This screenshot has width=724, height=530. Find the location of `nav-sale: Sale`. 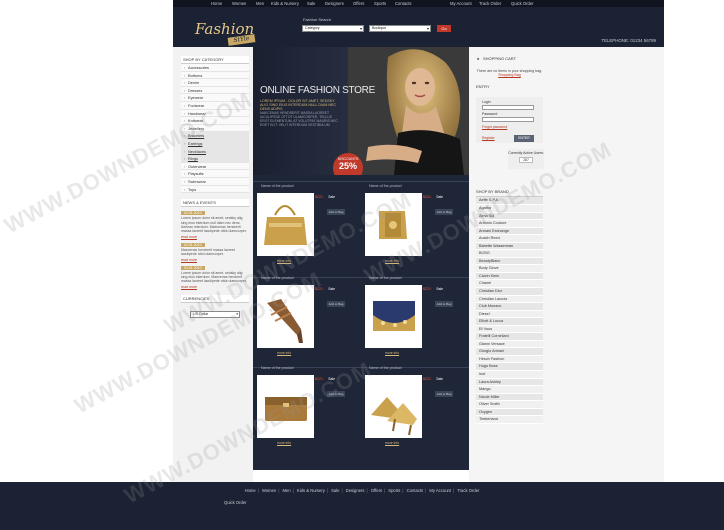

nav-sale: Sale is located at coordinates (311, 3).